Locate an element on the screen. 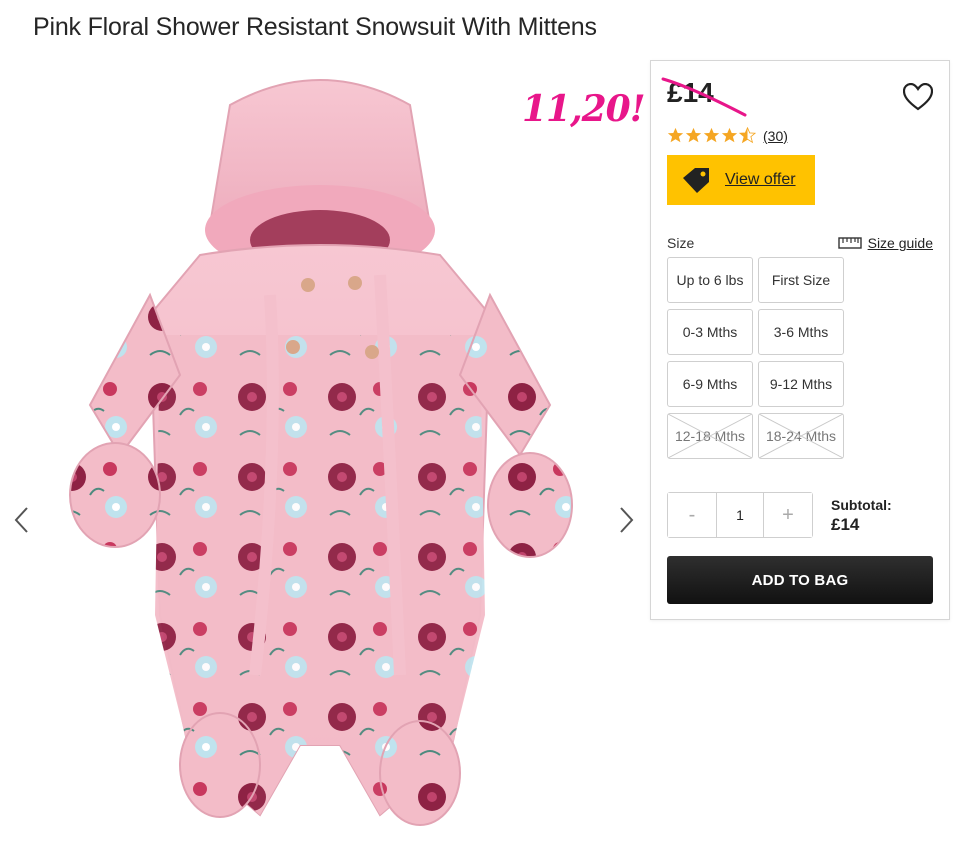  price: £14 is located at coordinates (690, 92).